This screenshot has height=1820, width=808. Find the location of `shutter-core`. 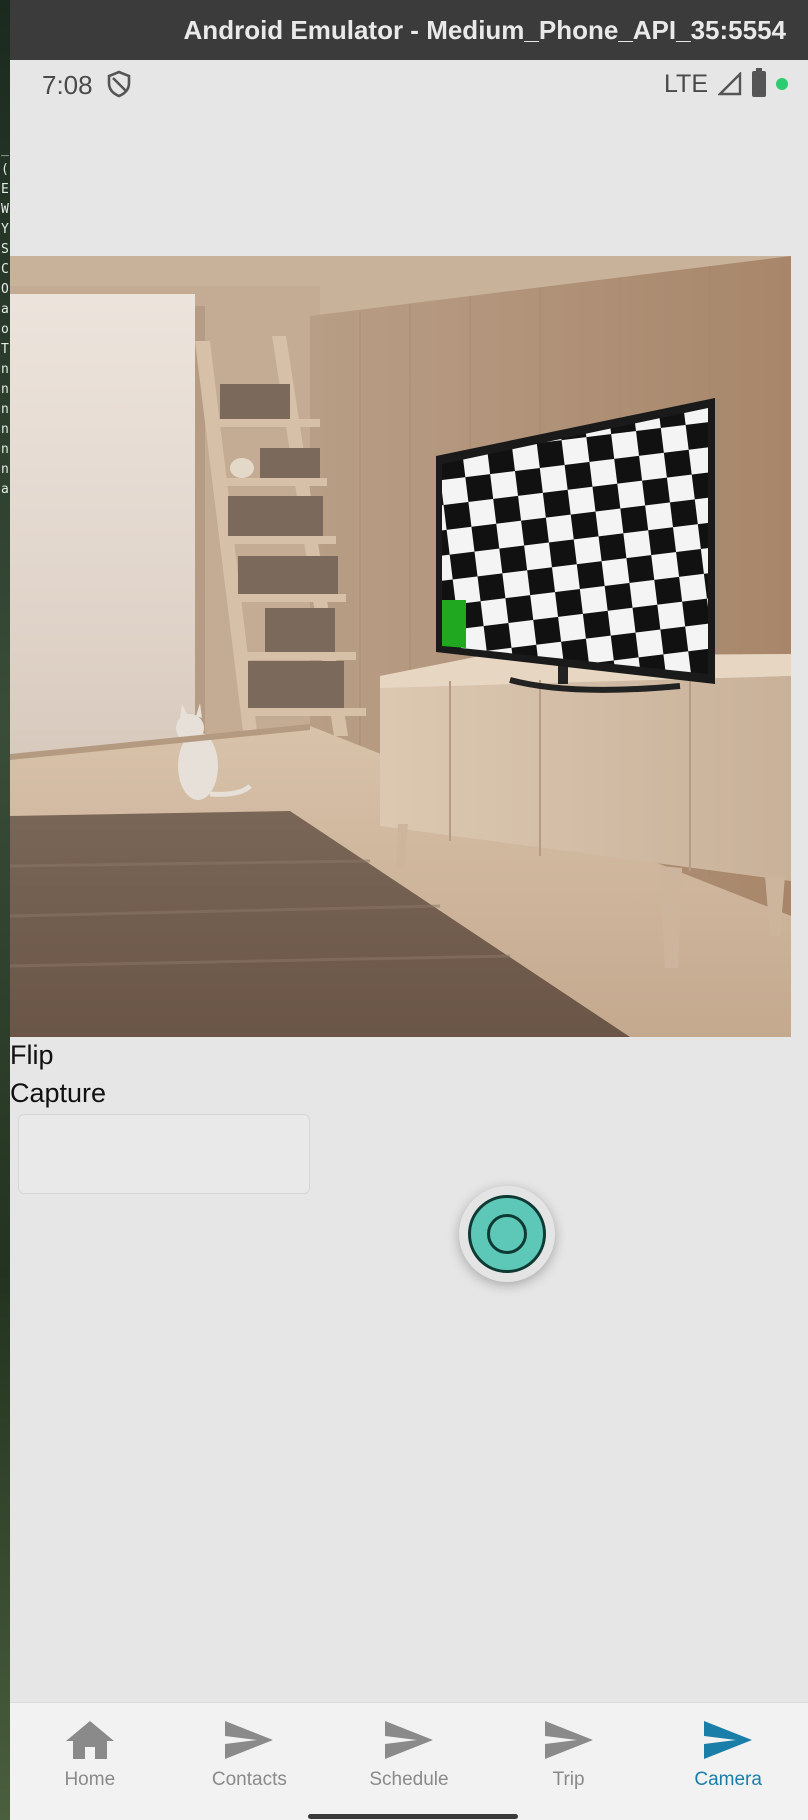

shutter-core is located at coordinates (507, 1234).